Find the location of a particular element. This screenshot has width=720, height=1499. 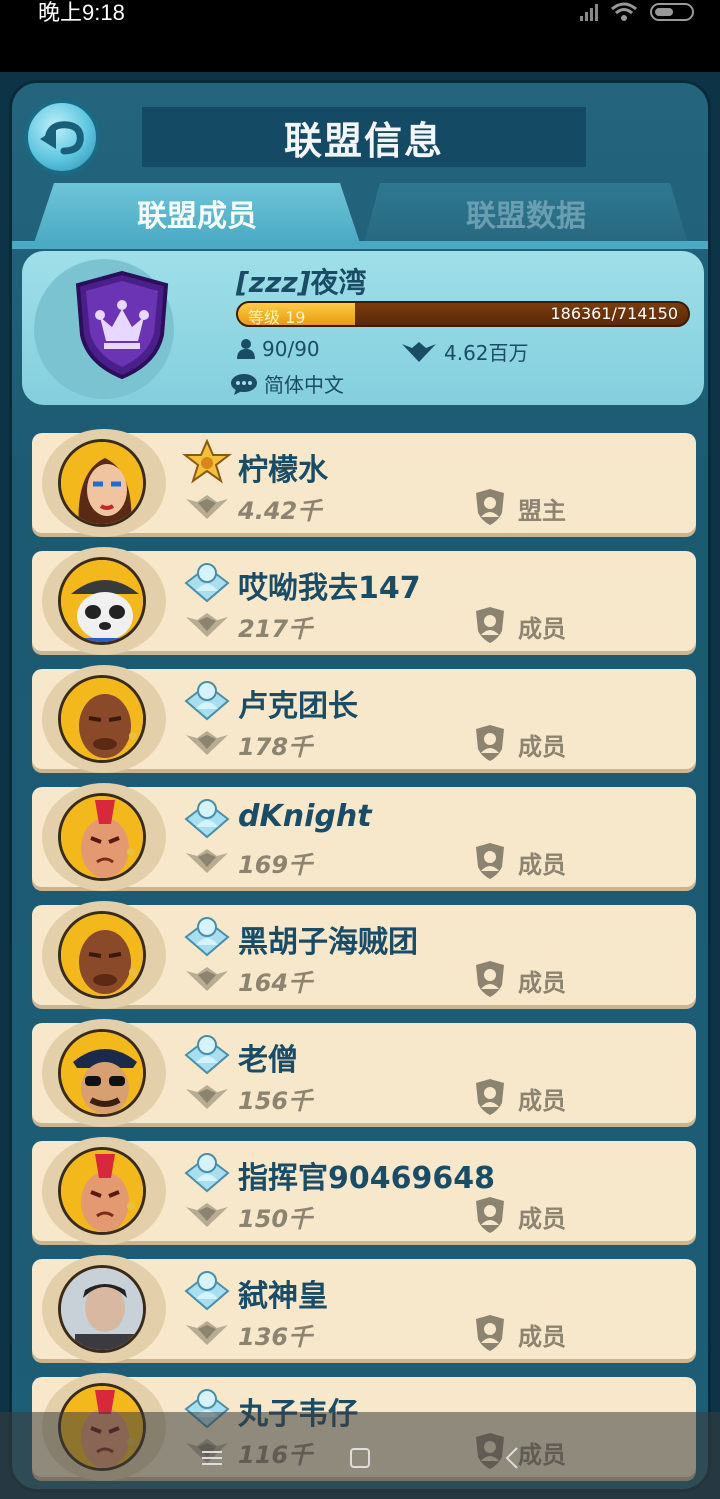

member-row: 指挥官90469648 150千 成员 is located at coordinates (364, 1191).